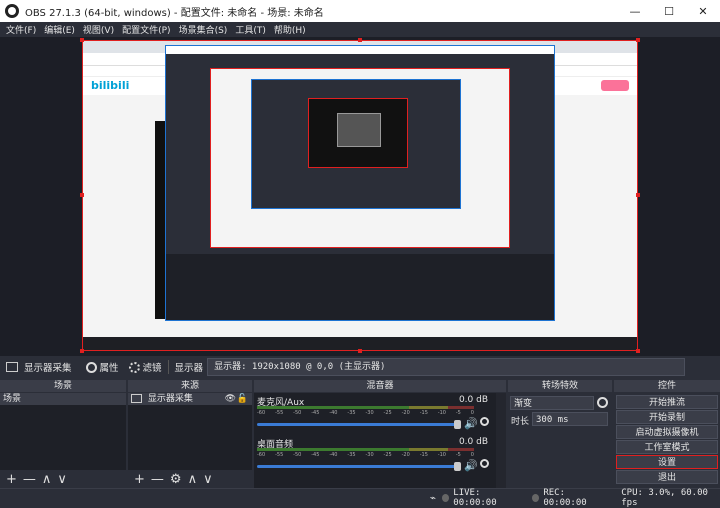 This screenshot has width=720, height=508. What do you see at coordinates (63, 386) in the screenshot?
I see `scenes-header: 场景` at bounding box center [63, 386].